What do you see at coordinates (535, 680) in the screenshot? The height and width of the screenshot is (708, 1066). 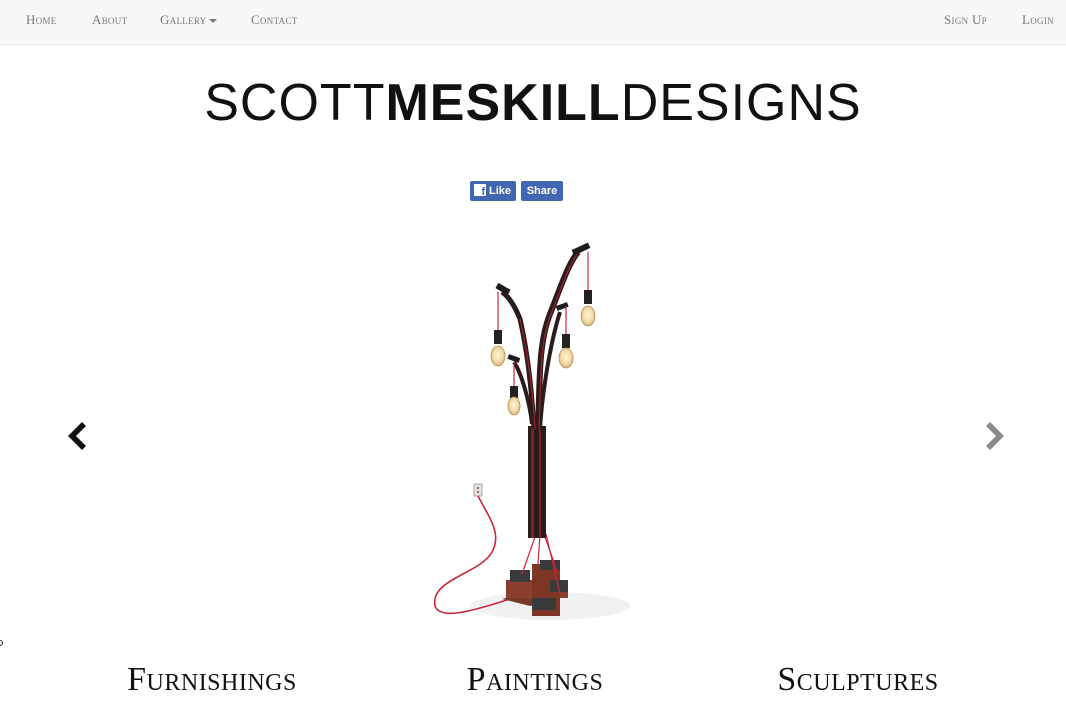 I see `category-paintings-link: Paintings` at bounding box center [535, 680].